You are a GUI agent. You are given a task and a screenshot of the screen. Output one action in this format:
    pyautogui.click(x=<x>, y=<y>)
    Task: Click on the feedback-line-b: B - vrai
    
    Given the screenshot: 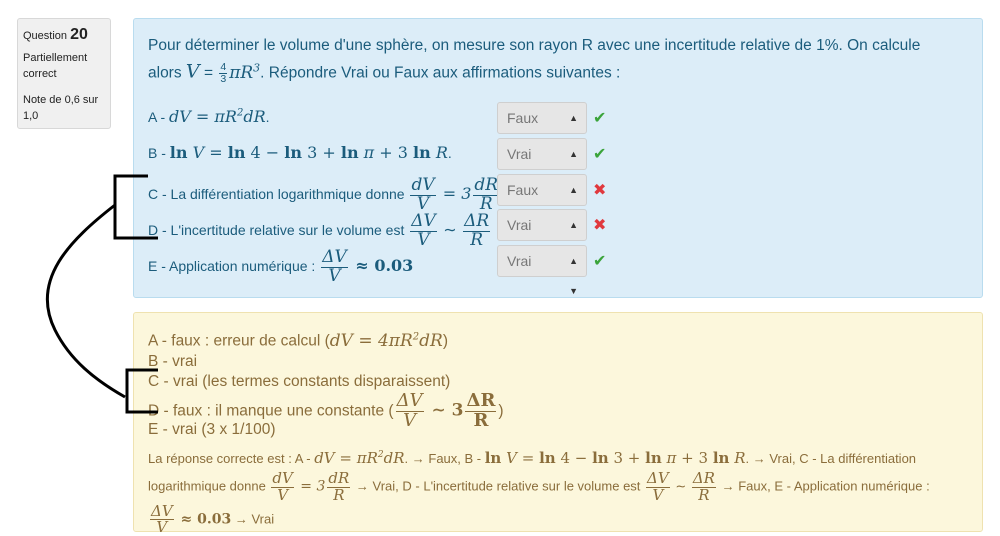 What is the action you would take?
    pyautogui.click(x=173, y=361)
    